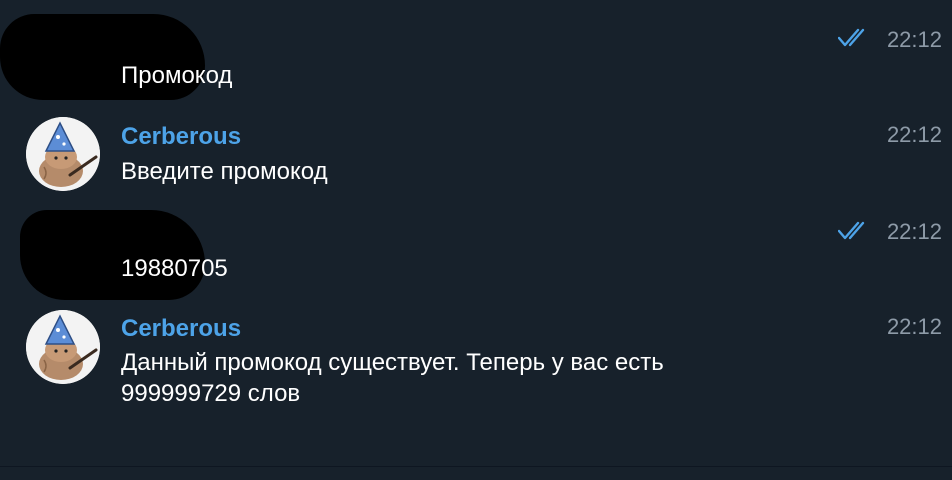 Image resolution: width=952 pixels, height=480 pixels. I want to click on message-text: Промокод, so click(177, 75).